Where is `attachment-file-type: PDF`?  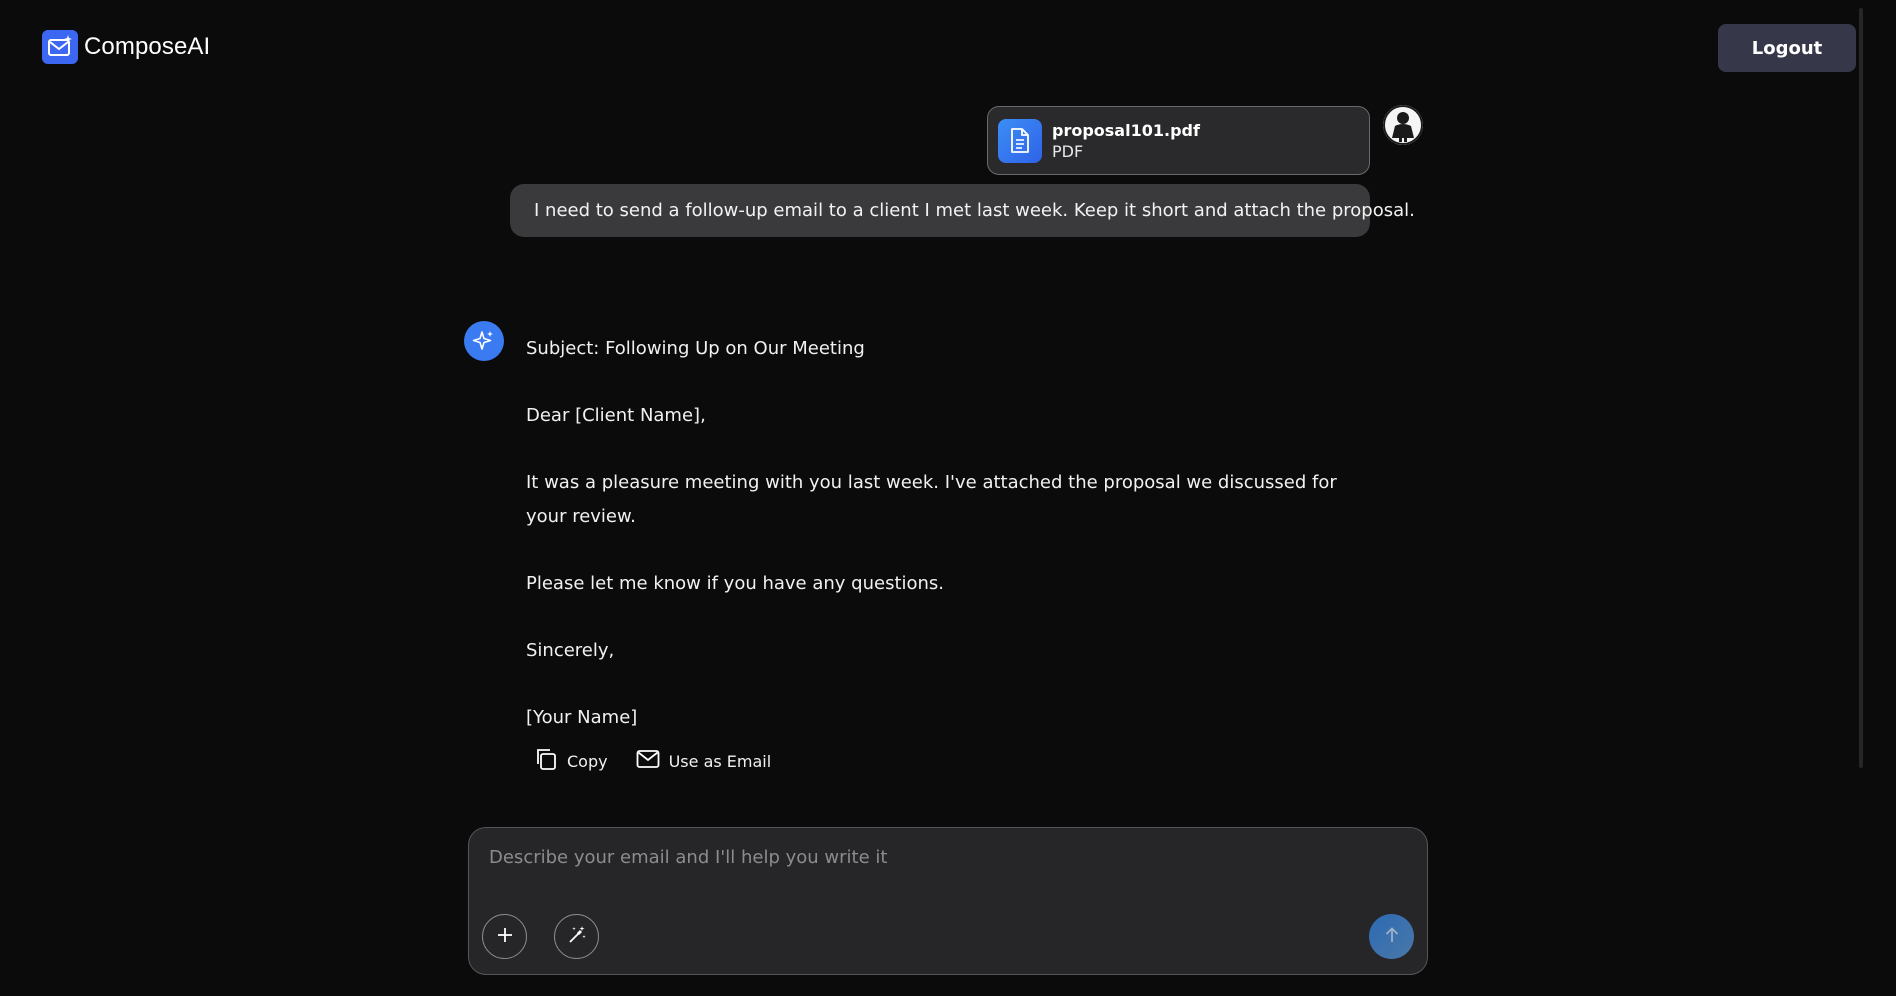 attachment-file-type: PDF is located at coordinates (1068, 151).